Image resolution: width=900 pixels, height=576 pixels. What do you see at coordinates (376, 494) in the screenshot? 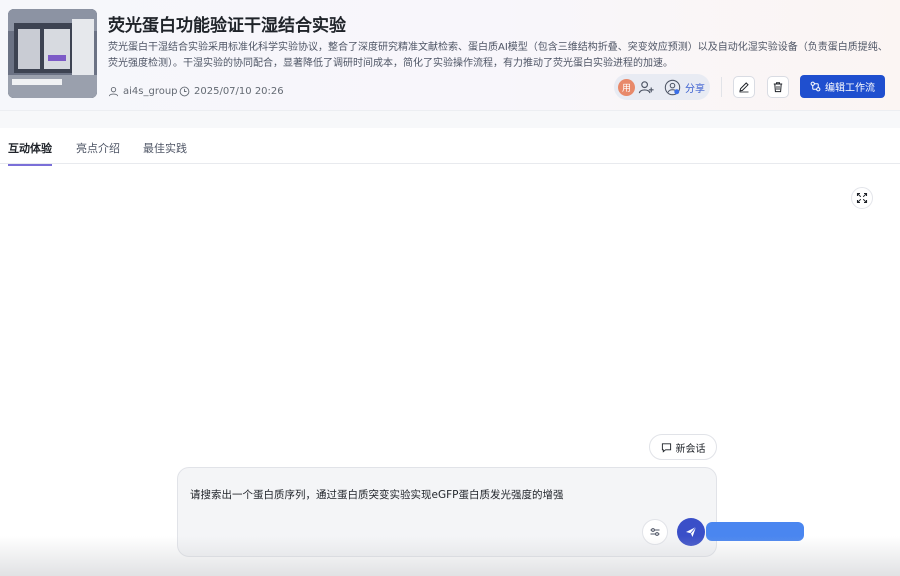
I see `chat-input-text: 请搜索出一个蛋白质序列，通过蛋白质突变实验实现eGFP蛋白质发光强度的增强` at bounding box center [376, 494].